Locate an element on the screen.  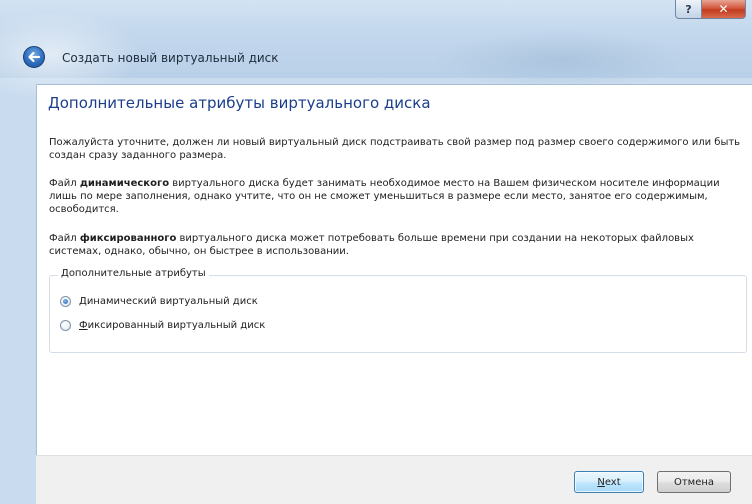
radio-unselected-icon is located at coordinates (65, 325).